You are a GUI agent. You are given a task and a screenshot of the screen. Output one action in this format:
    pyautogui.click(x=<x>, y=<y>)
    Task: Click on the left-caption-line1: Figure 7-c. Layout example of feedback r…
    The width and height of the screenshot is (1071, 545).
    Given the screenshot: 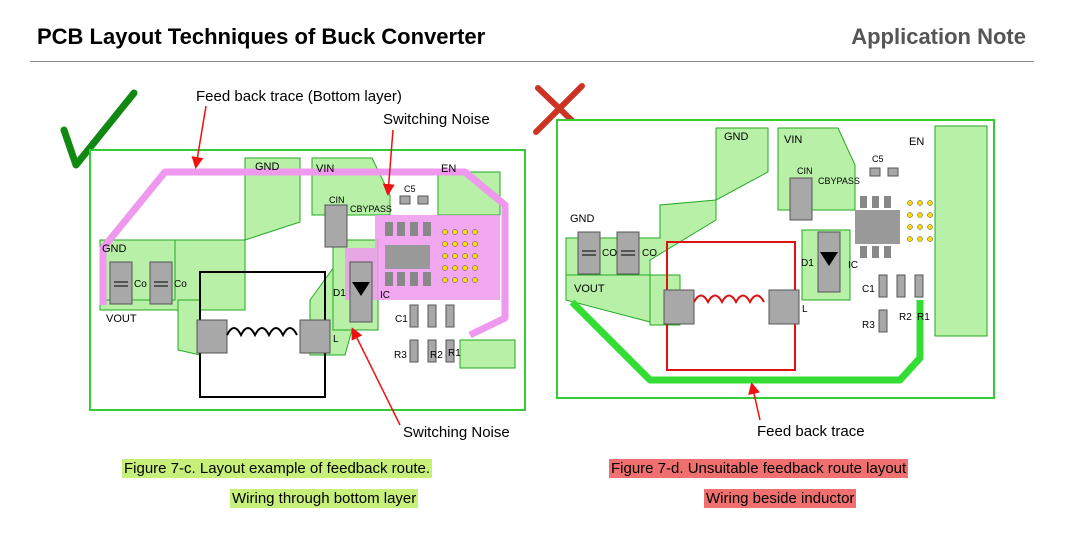 What is the action you would take?
    pyautogui.click(x=277, y=468)
    